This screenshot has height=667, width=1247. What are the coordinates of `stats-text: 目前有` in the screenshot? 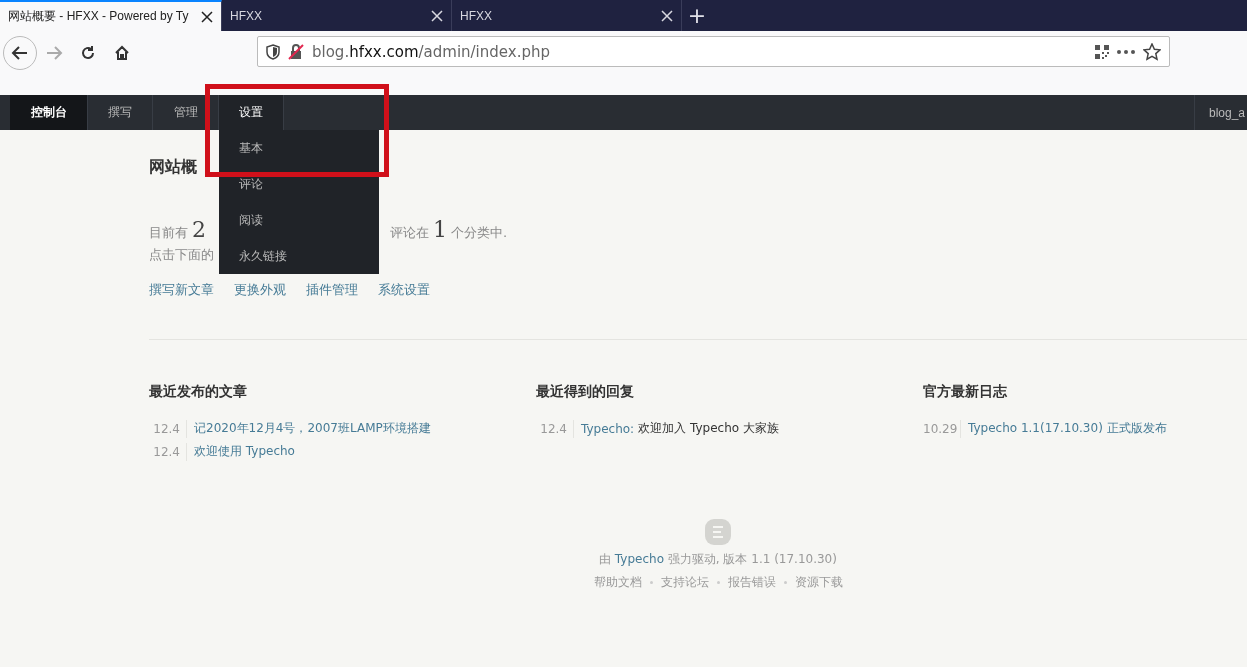 It's located at (168, 233).